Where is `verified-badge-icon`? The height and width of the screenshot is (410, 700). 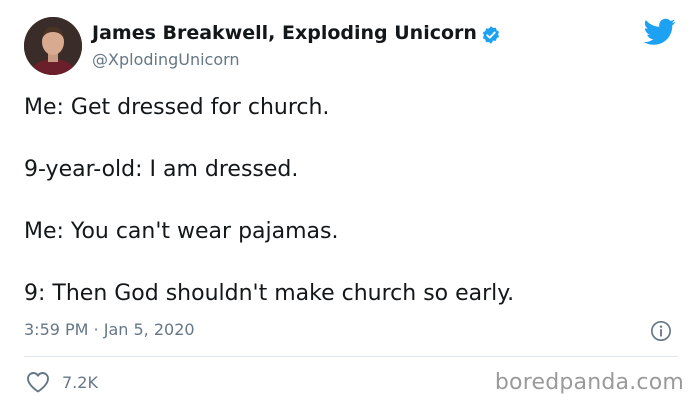 verified-badge-icon is located at coordinates (491, 35).